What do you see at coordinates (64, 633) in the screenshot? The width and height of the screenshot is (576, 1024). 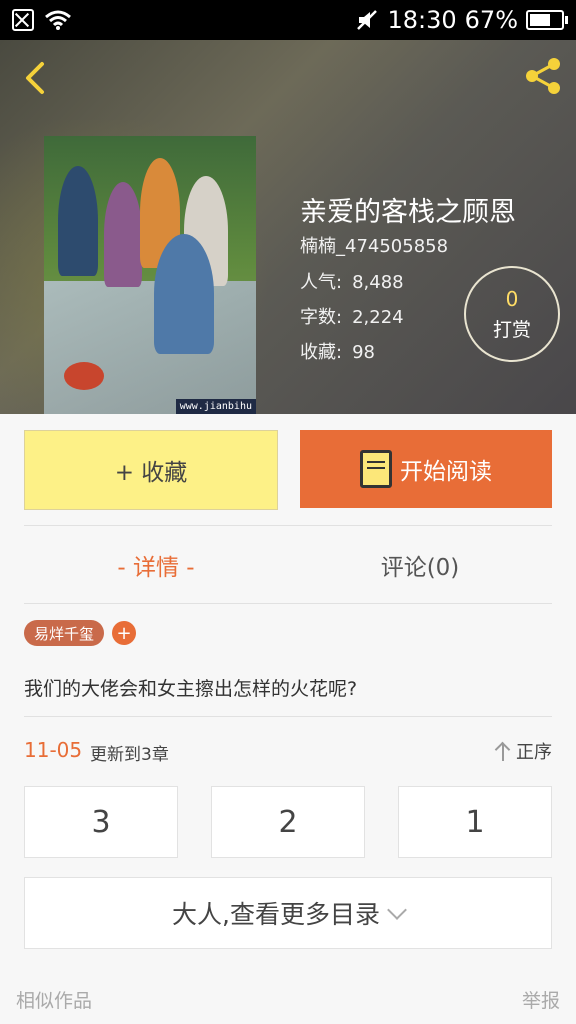 I see `tag-chip: 易烊千玺` at bounding box center [64, 633].